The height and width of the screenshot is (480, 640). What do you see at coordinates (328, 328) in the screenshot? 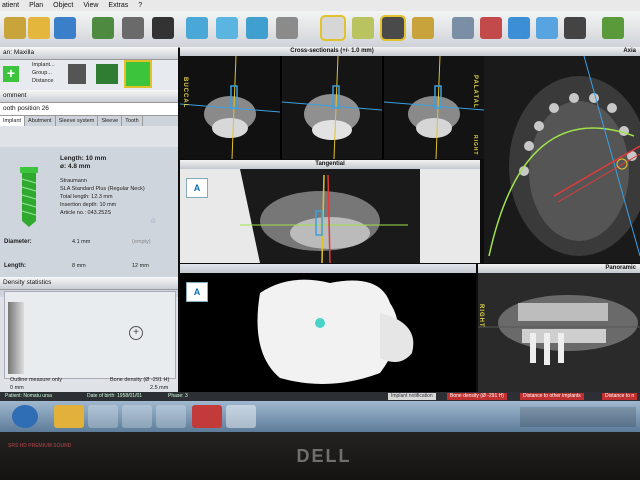
I see `volume-3d-view: A` at bounding box center [328, 328].